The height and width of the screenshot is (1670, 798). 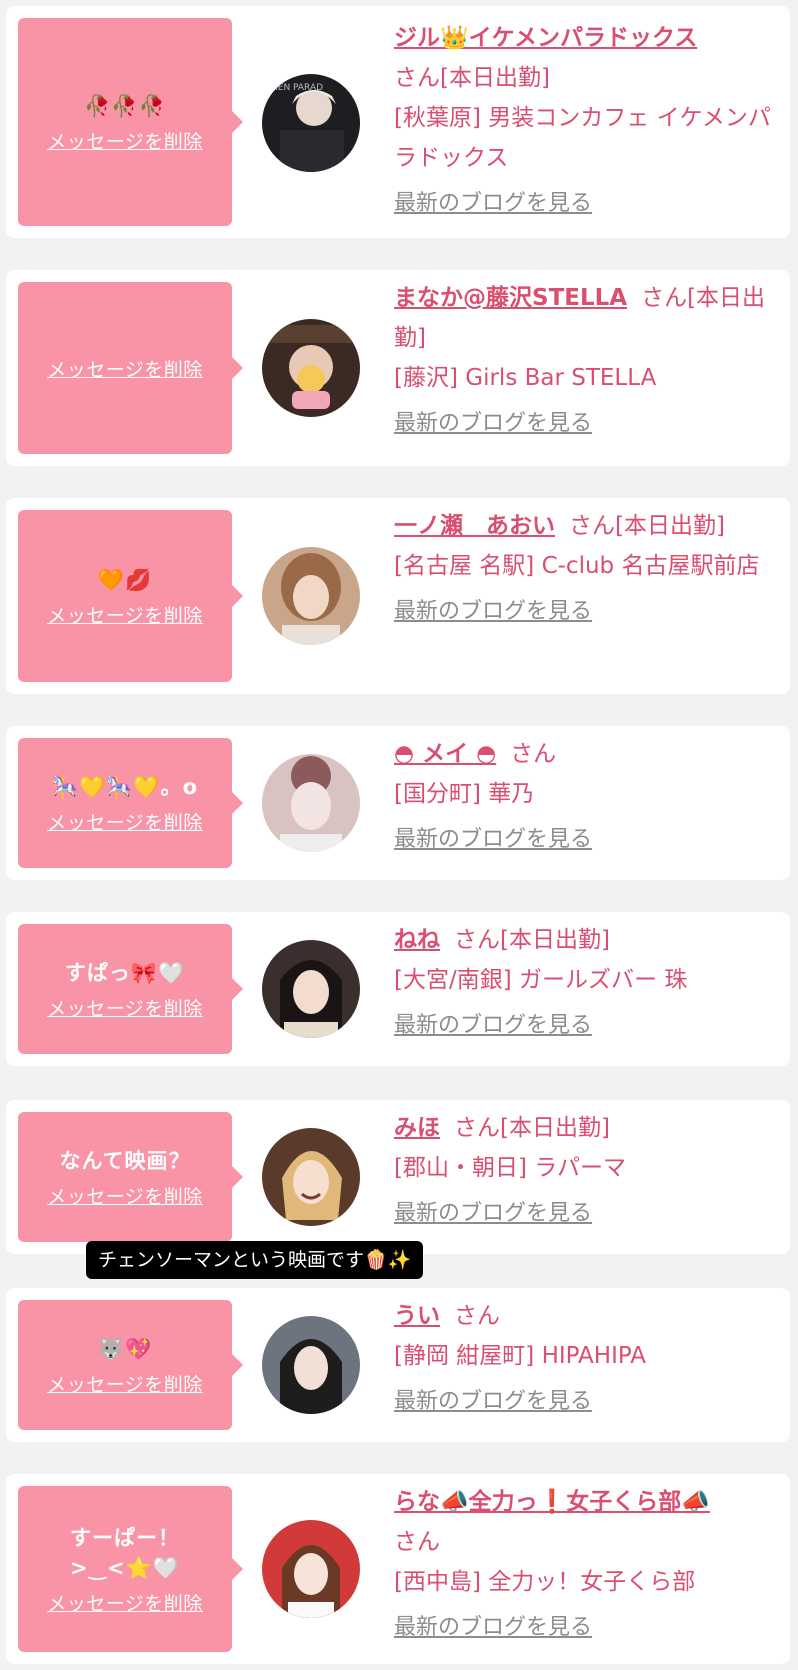 What do you see at coordinates (445, 754) in the screenshot?
I see `girl-name-link: ◓ メイ ◓` at bounding box center [445, 754].